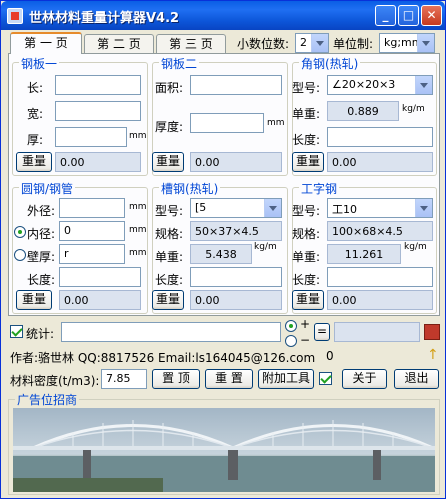  Describe the element at coordinates (322, 332) in the screenshot. I see `equals-button: =` at that location.